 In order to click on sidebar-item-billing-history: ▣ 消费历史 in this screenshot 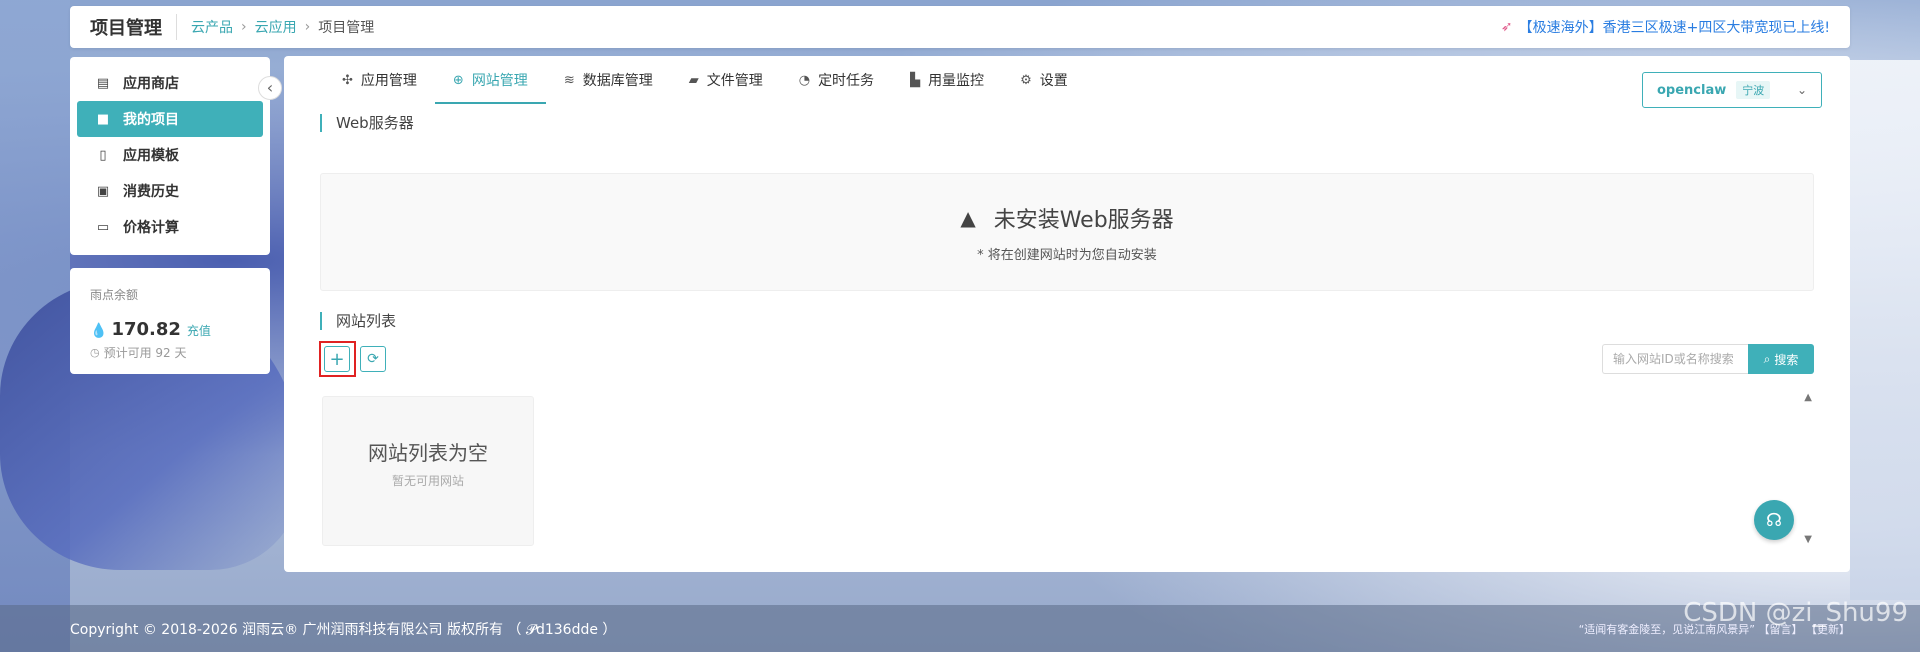, I will do `click(170, 191)`.